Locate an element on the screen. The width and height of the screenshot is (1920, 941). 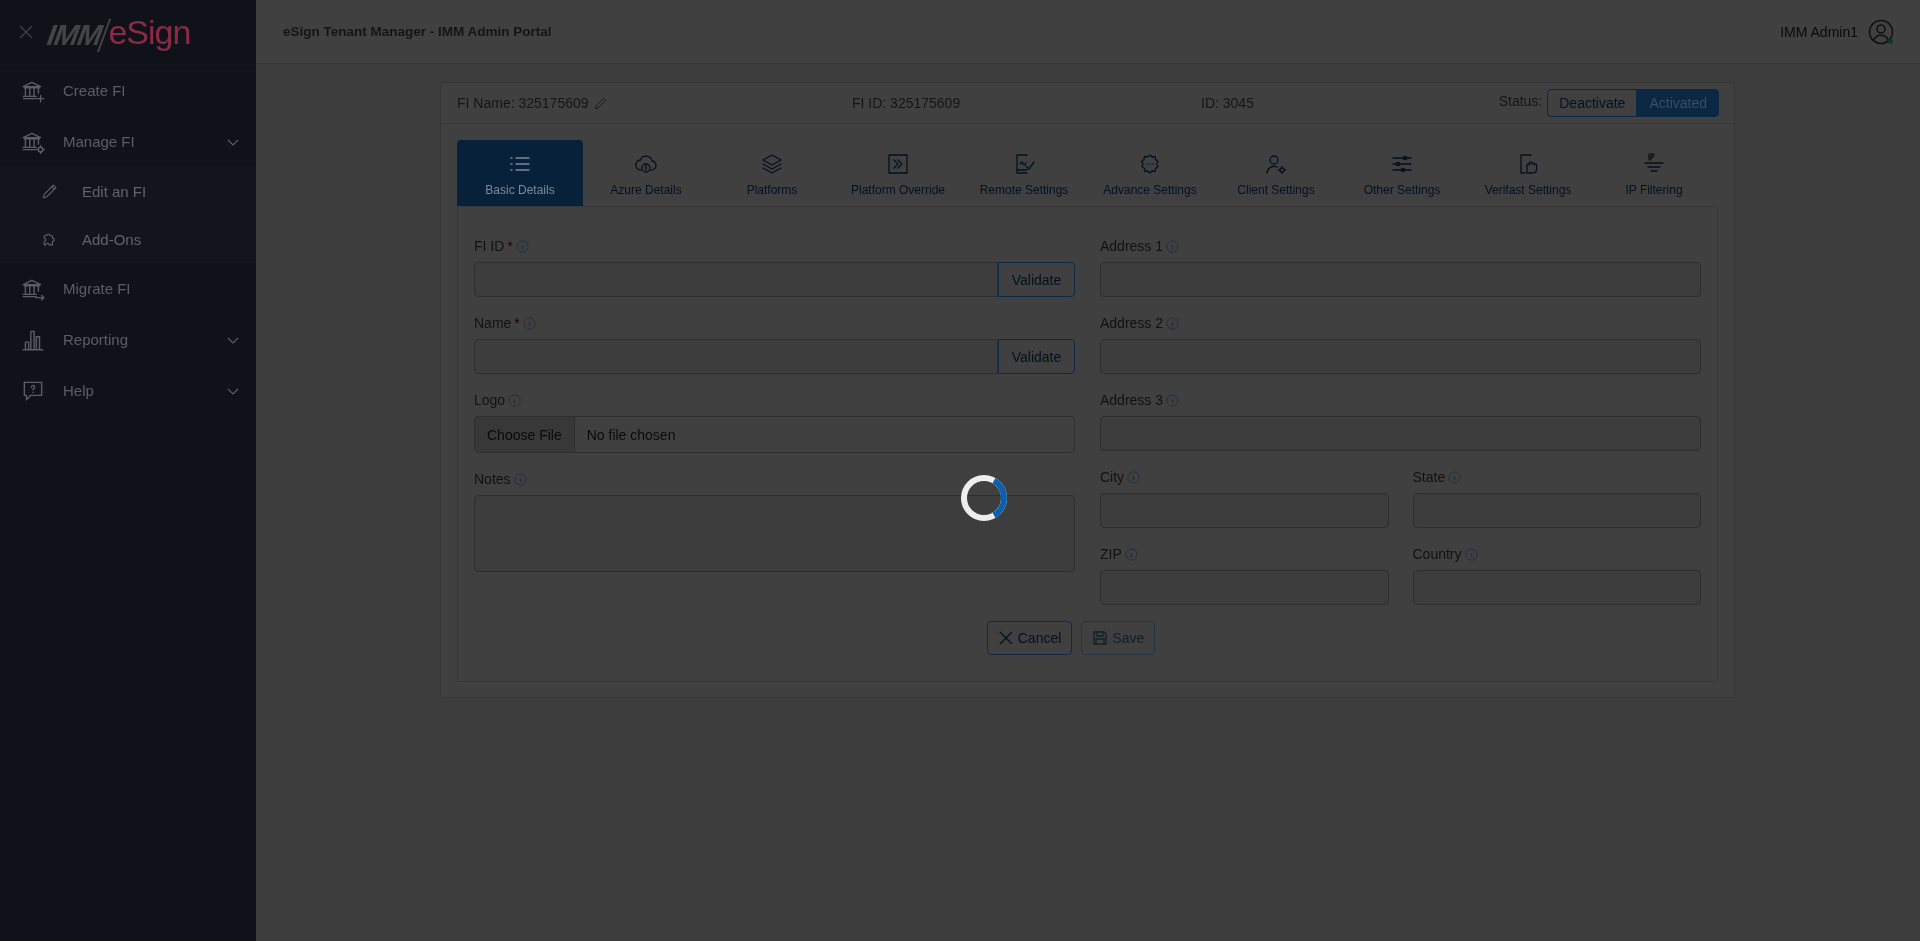
user-avatar-icon is located at coordinates (1881, 31).